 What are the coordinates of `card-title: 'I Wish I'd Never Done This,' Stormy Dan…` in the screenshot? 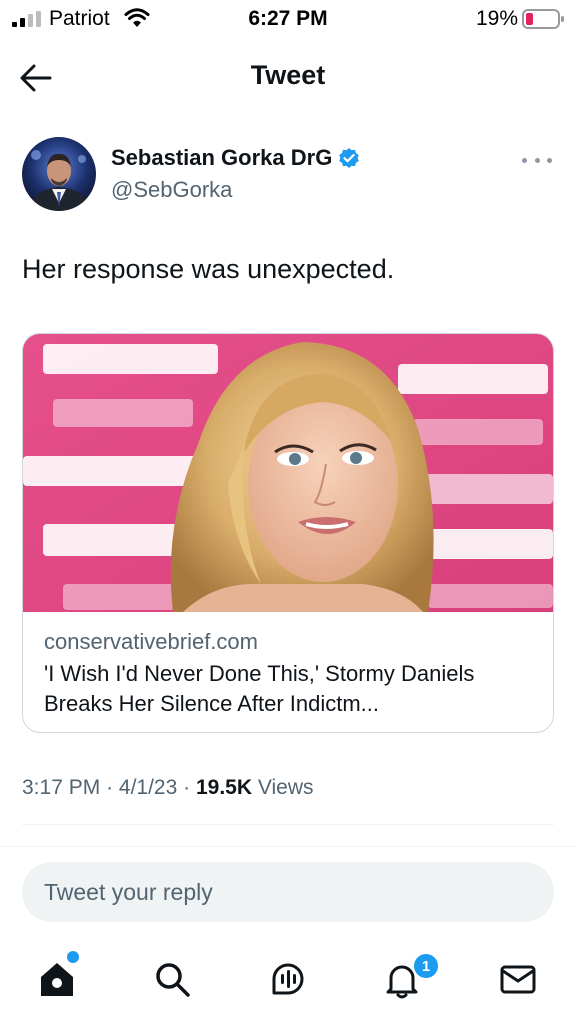 It's located at (259, 688).